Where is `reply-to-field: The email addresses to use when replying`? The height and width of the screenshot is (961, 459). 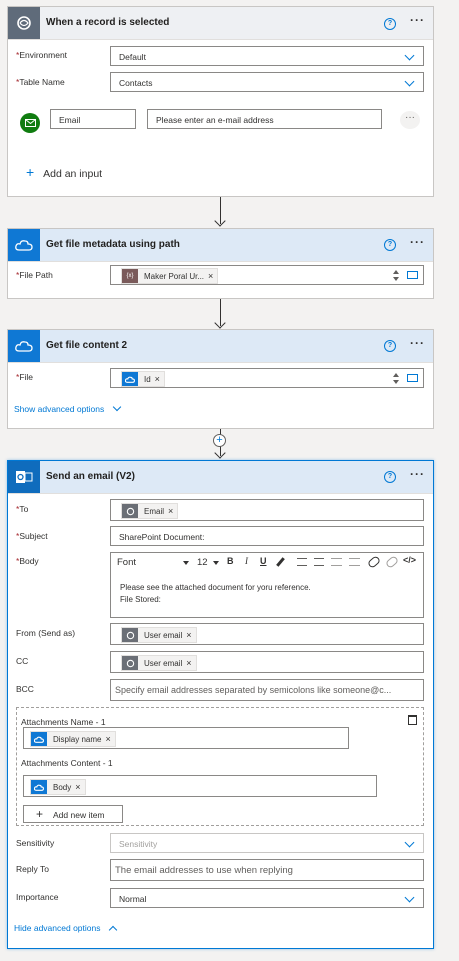
reply-to-field: The email addresses to use when replying is located at coordinates (267, 870).